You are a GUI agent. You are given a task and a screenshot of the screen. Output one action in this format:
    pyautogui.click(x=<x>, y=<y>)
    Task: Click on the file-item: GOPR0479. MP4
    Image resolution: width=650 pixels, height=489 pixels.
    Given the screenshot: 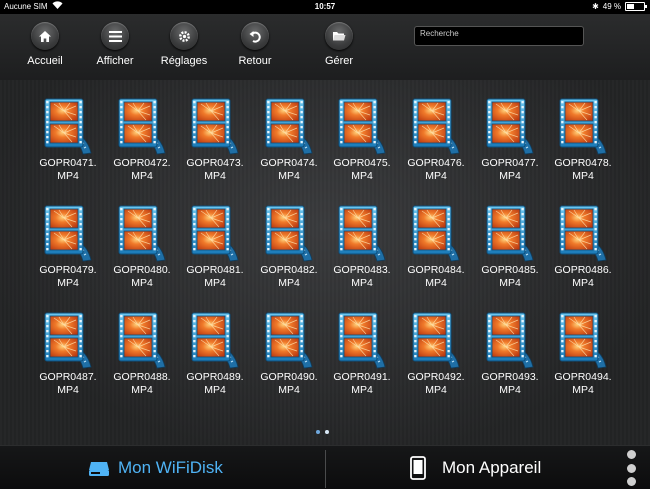 What is the action you would take?
    pyautogui.click(x=68, y=247)
    